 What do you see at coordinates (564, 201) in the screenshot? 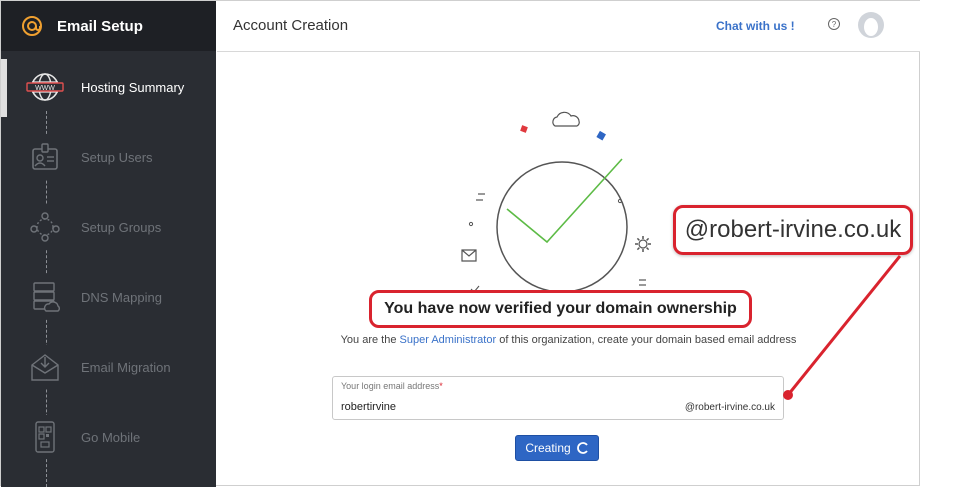
I see `checkmark-icon` at bounding box center [564, 201].